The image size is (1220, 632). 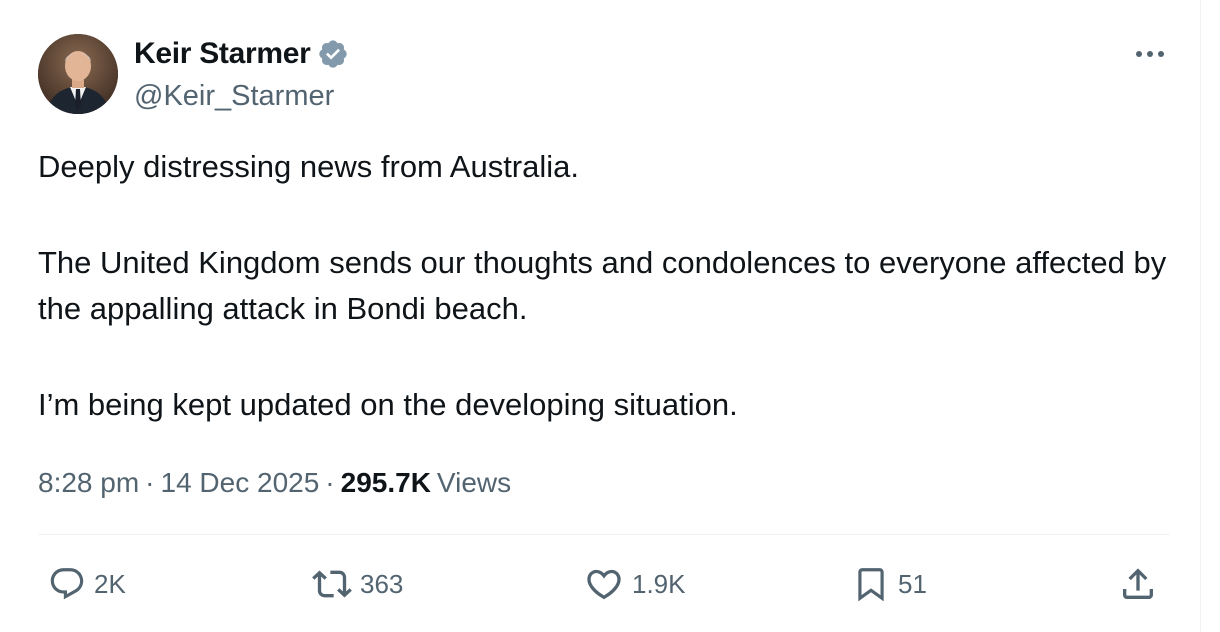 I want to click on share-icon, so click(x=1138, y=583).